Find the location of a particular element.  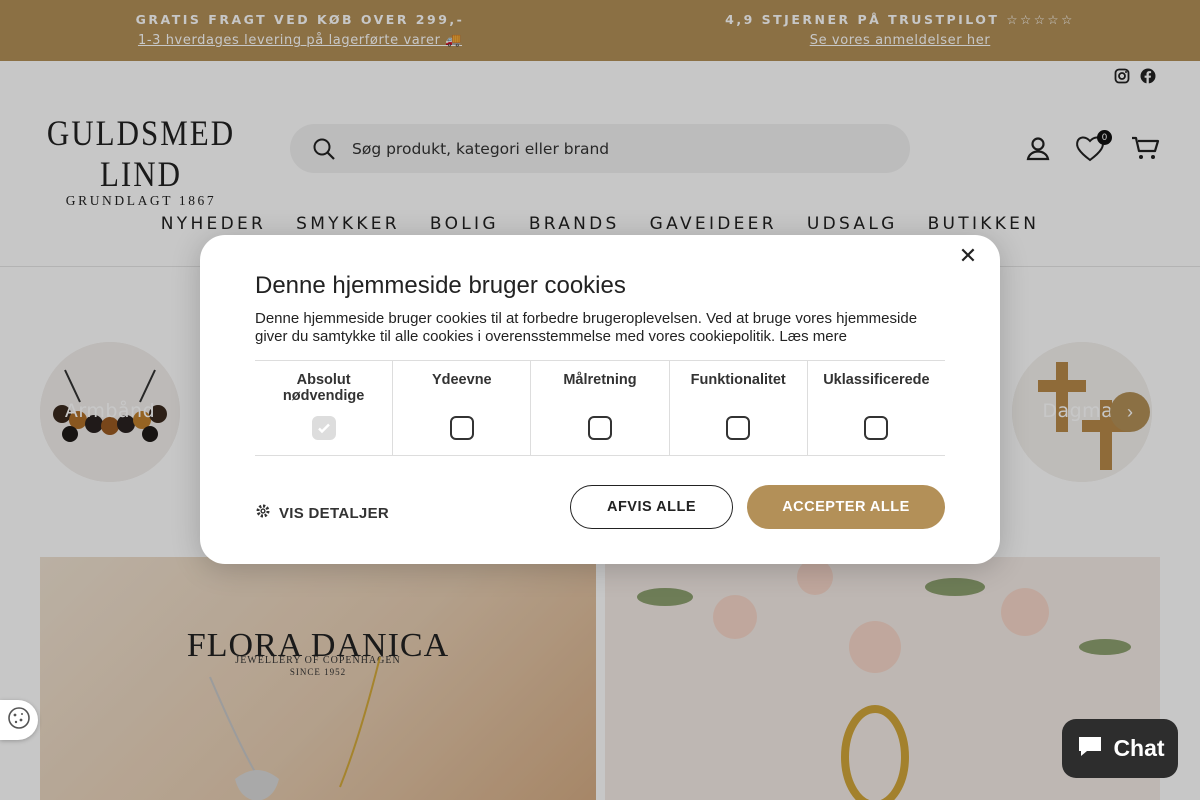

reject-all-button: AFVIS ALLE is located at coordinates (651, 507).